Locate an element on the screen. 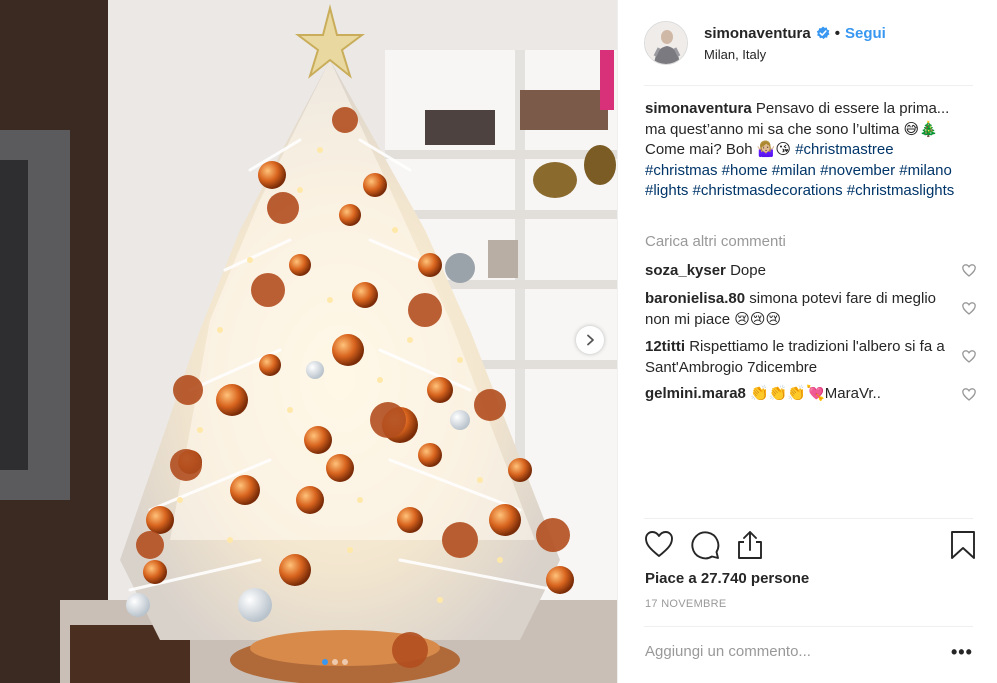 Image resolution: width=997 pixels, height=683 pixels. caption-username: simonaventura is located at coordinates (698, 108).